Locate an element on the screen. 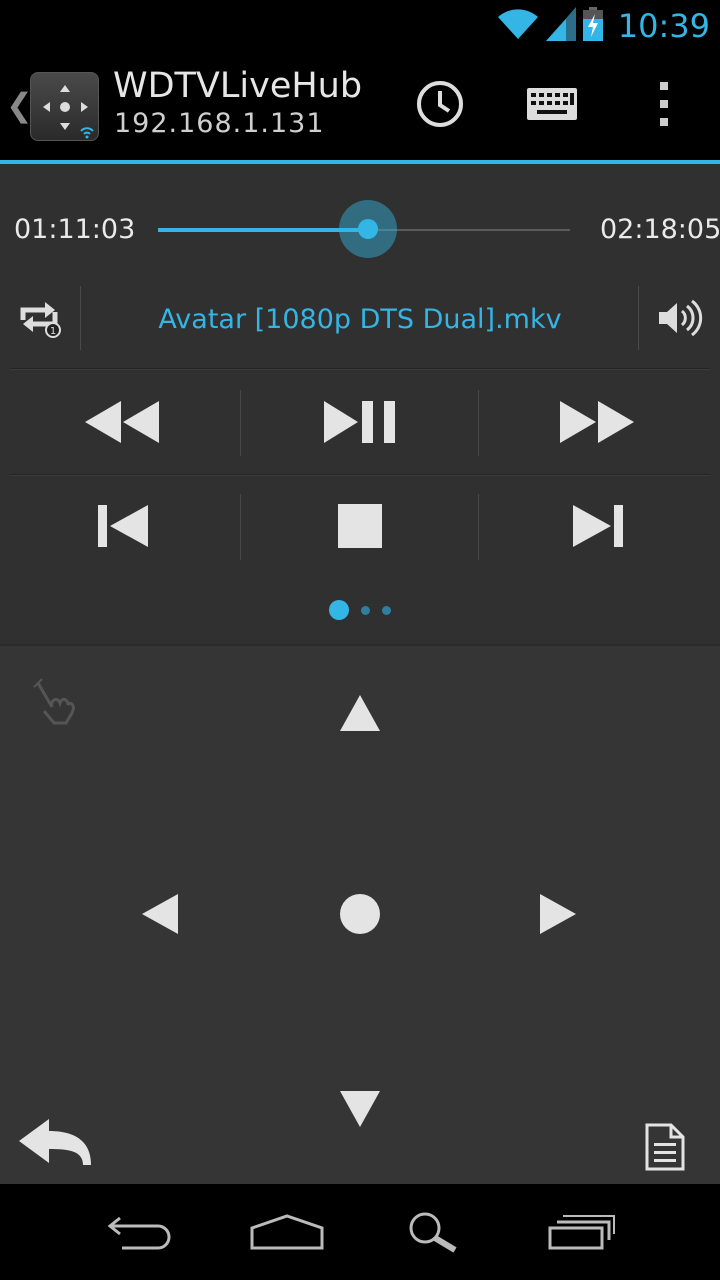 Image resolution: width=720 pixels, height=1280 pixels. action-bar: ❮ WDTVLiveHub 192.168.1.131 is located at coordinates (360, 105).